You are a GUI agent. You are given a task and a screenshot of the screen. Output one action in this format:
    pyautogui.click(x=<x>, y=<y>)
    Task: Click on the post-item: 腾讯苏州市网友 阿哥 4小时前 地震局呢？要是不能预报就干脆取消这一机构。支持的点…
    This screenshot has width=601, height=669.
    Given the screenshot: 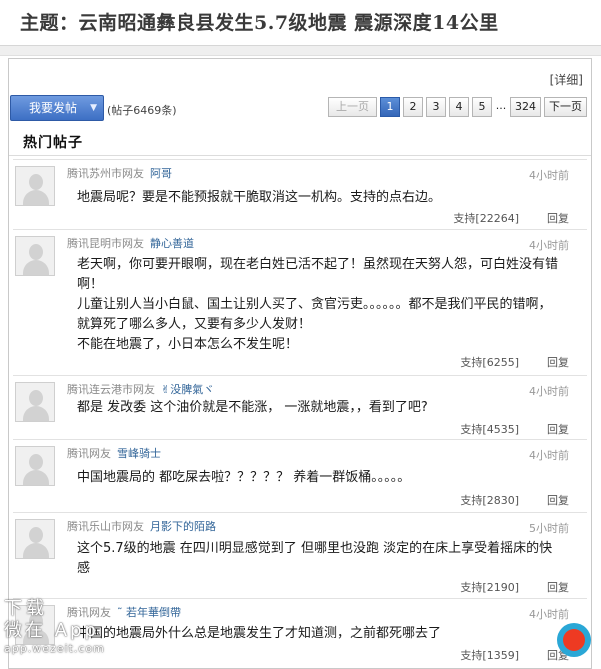 What is the action you would take?
    pyautogui.click(x=300, y=194)
    